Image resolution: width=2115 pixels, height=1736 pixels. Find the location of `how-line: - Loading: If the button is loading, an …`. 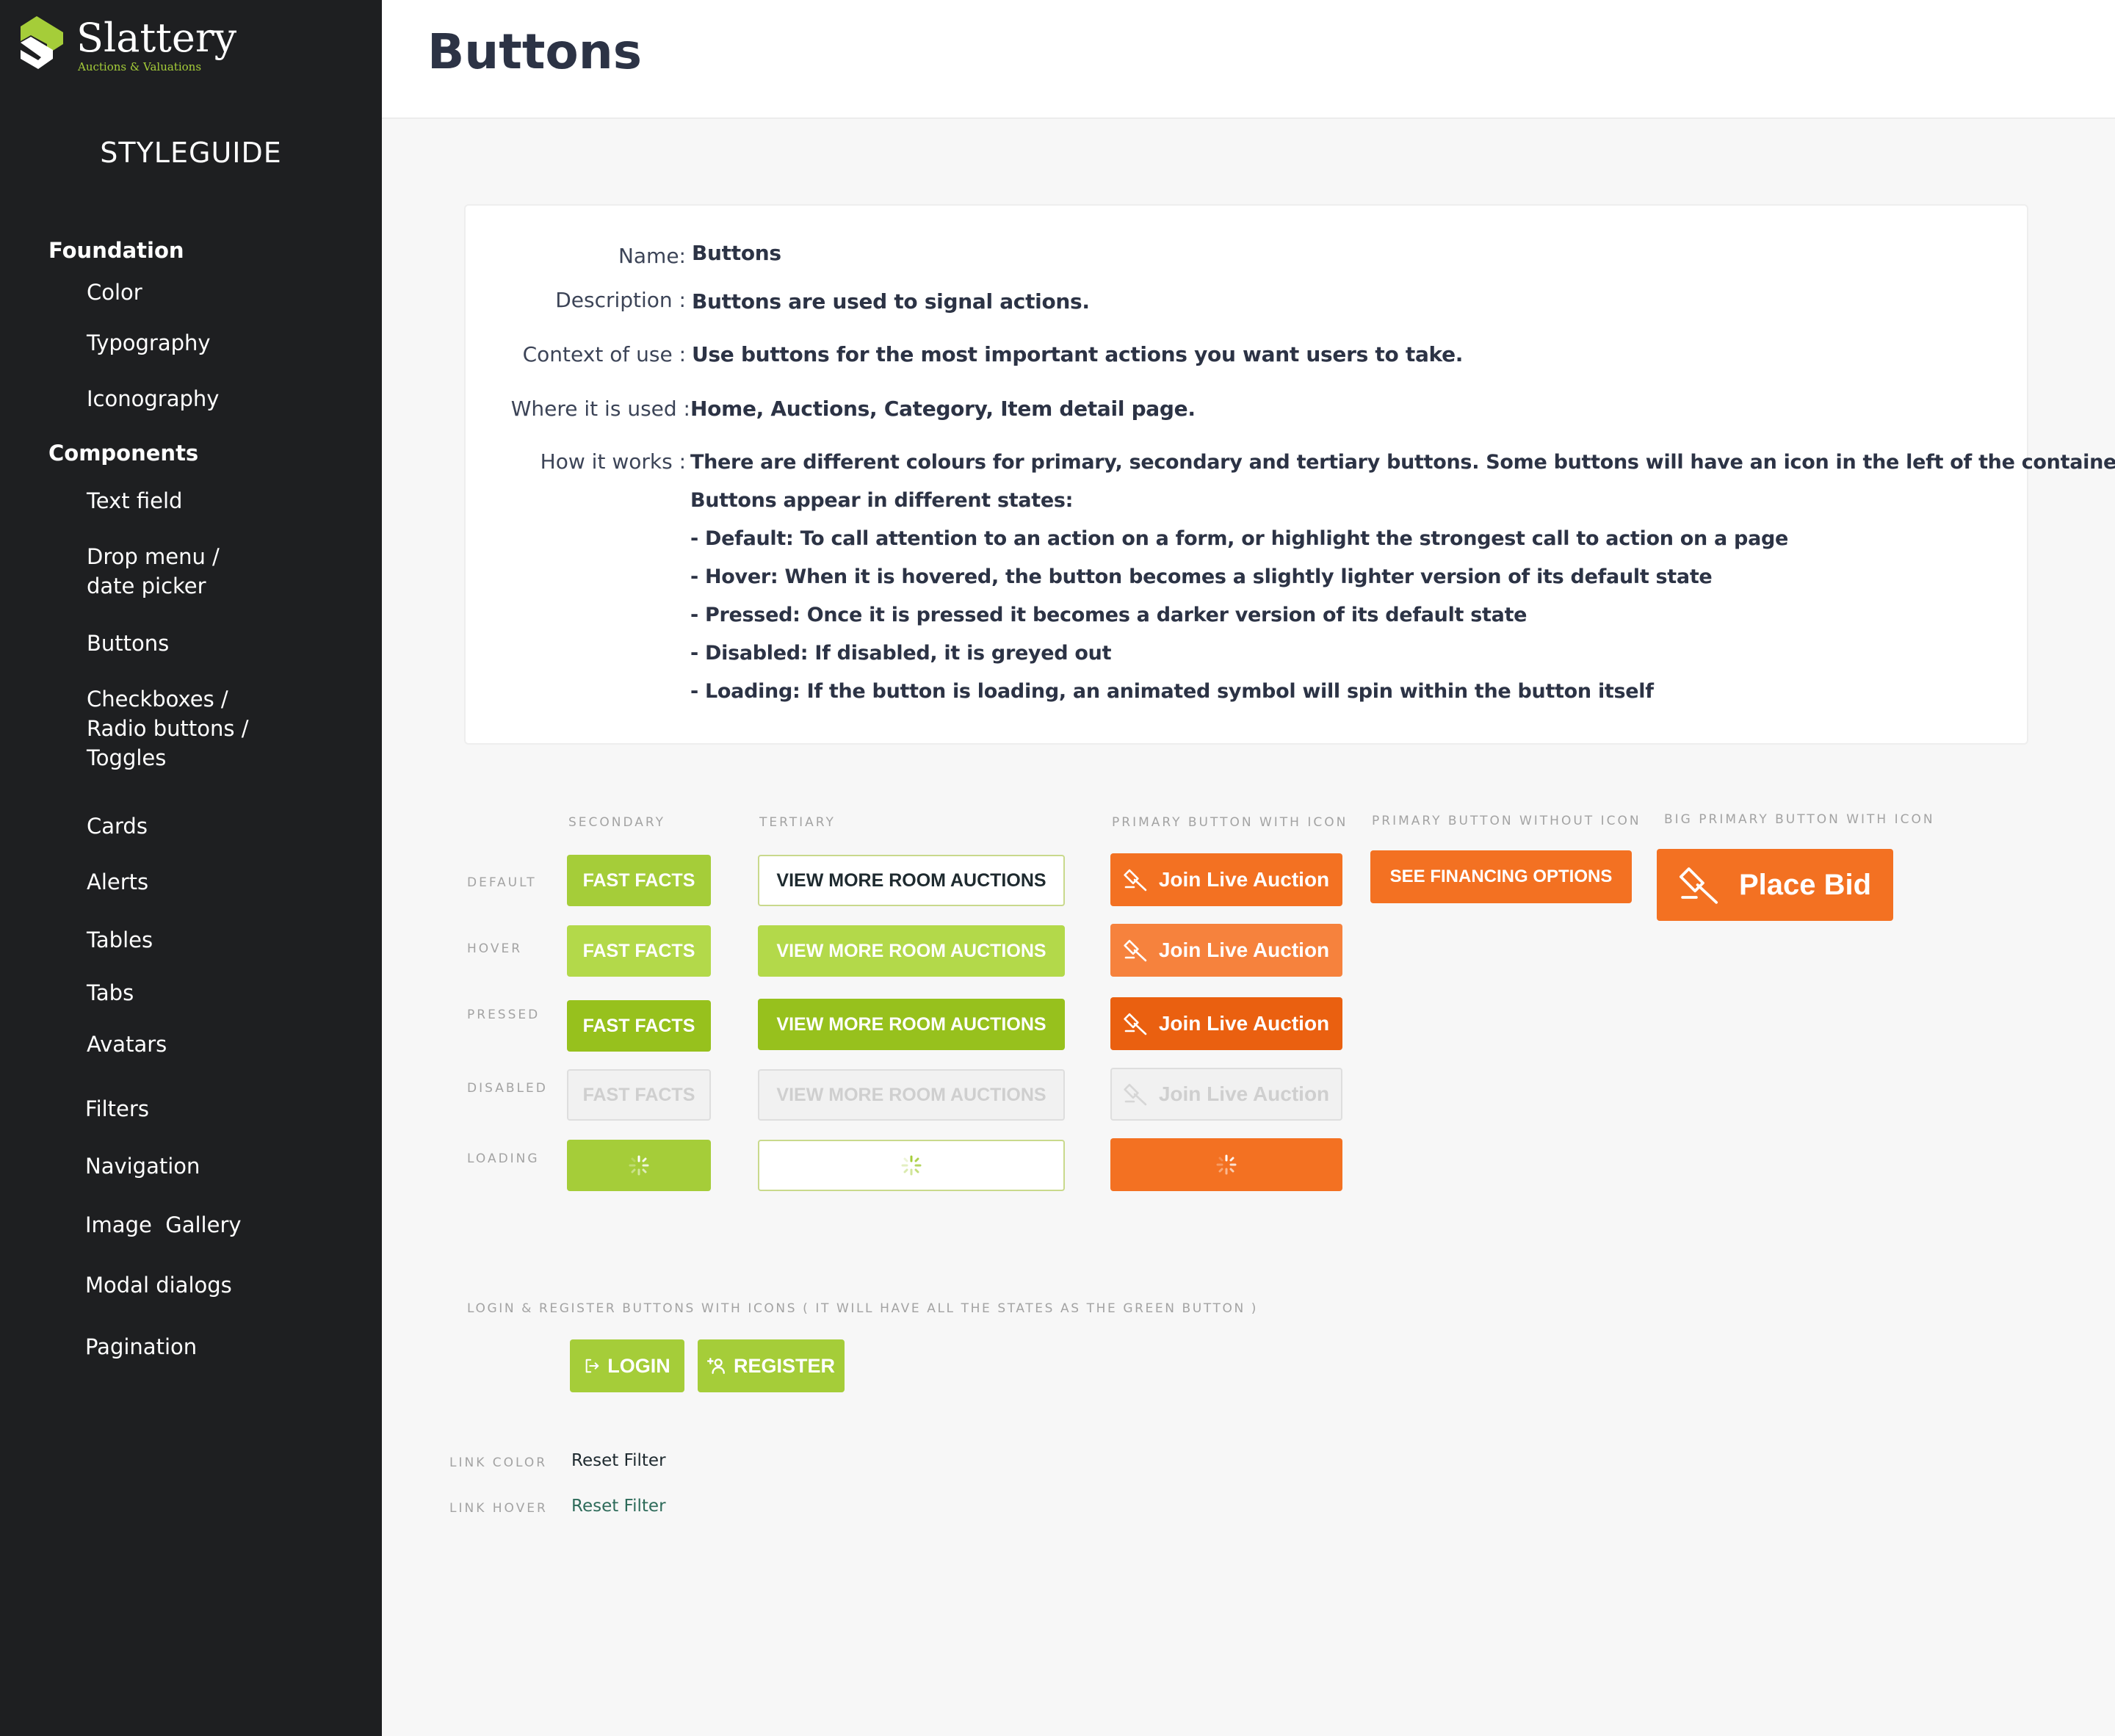

how-line: - Loading: If the button is loading, an … is located at coordinates (1172, 691).